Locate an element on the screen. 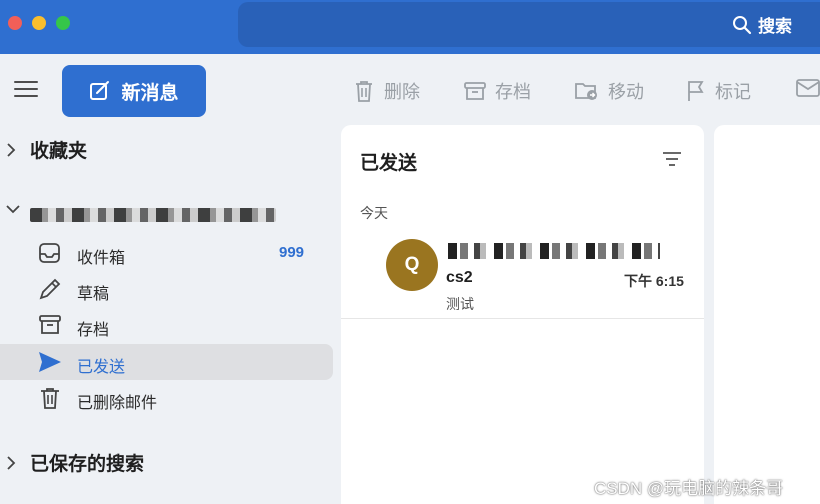 This screenshot has height=504, width=820. sender-name-redacted is located at coordinates (554, 251).